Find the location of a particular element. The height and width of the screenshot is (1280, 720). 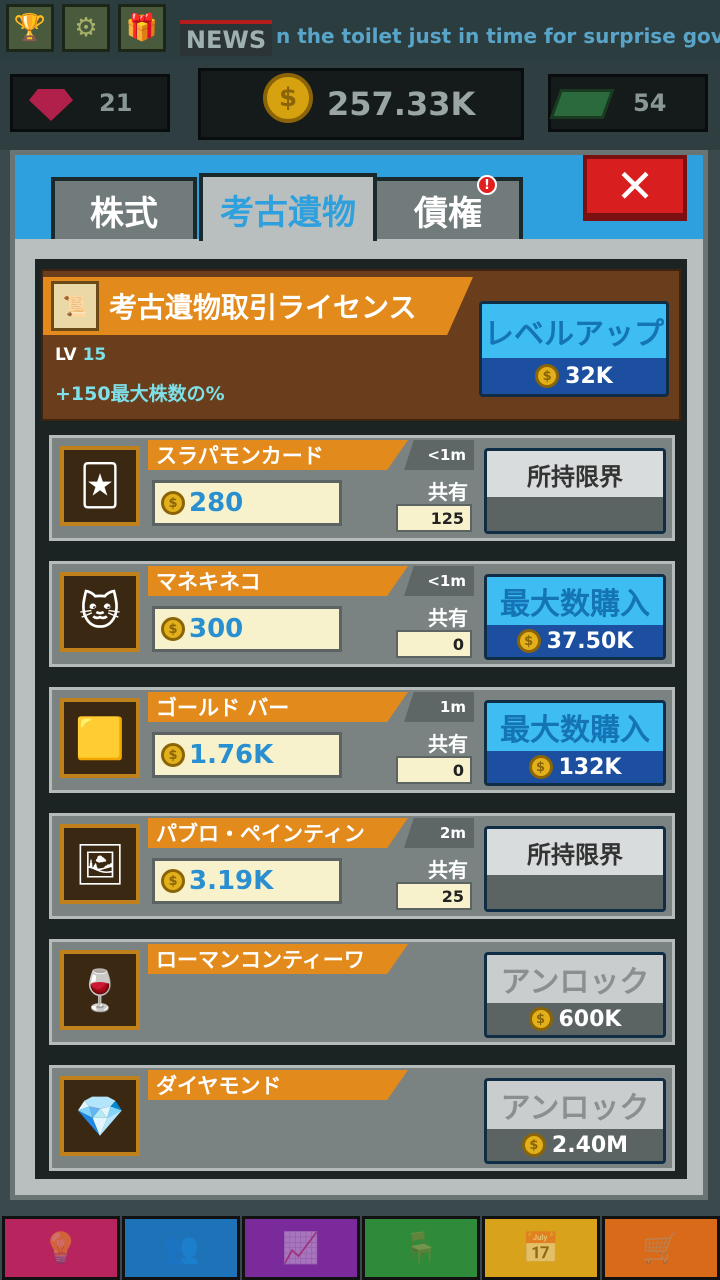

trophy-icon: 🏆 is located at coordinates (30, 28).